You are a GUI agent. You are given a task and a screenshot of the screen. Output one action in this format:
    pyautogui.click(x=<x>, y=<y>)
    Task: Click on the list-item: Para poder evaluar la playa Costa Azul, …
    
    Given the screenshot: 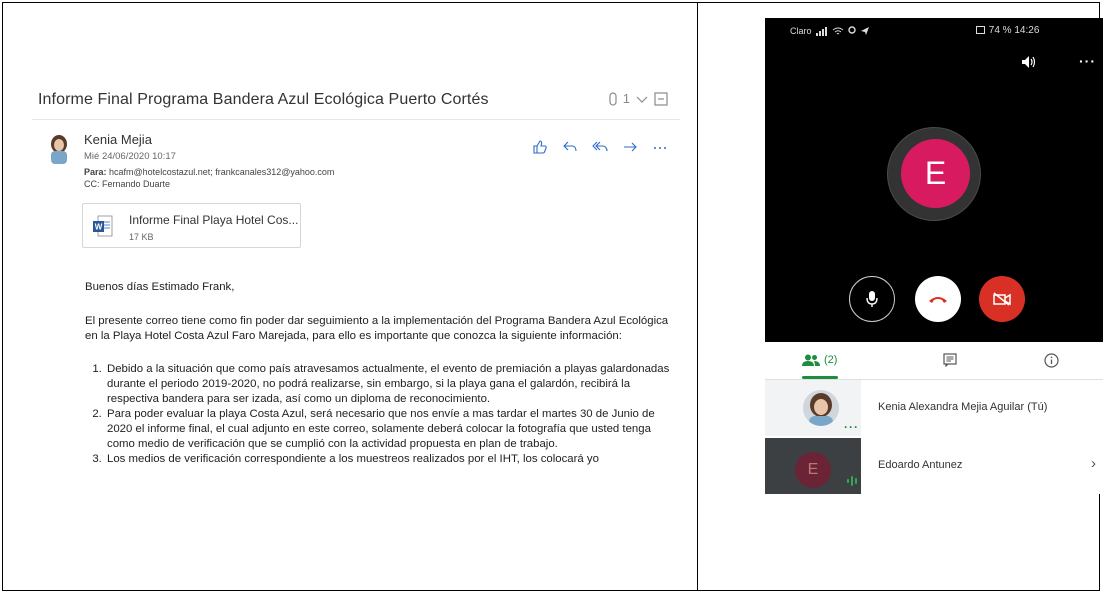 What is the action you would take?
    pyautogui.click(x=390, y=429)
    